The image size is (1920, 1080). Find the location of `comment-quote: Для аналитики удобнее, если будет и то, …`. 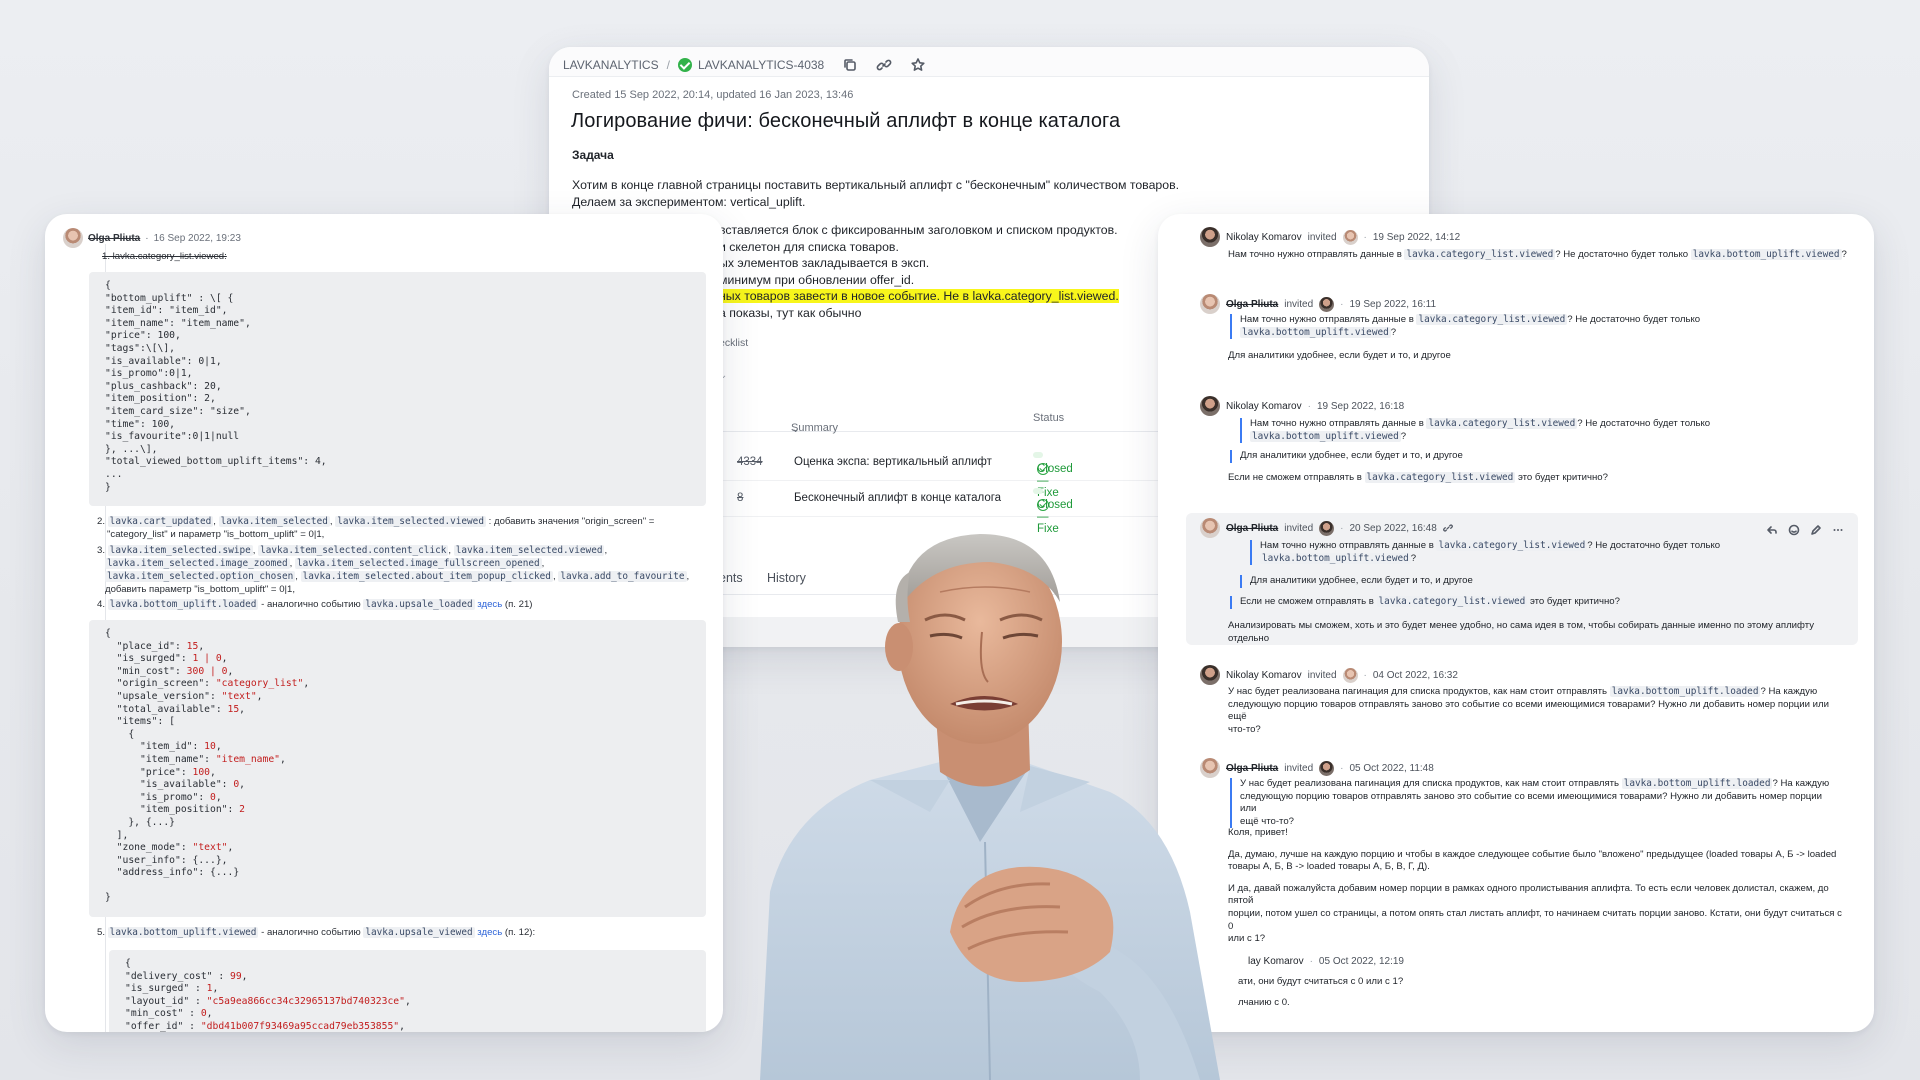

comment-quote: Для аналитики удобнее, если будет и то, … is located at coordinates (1535, 581).